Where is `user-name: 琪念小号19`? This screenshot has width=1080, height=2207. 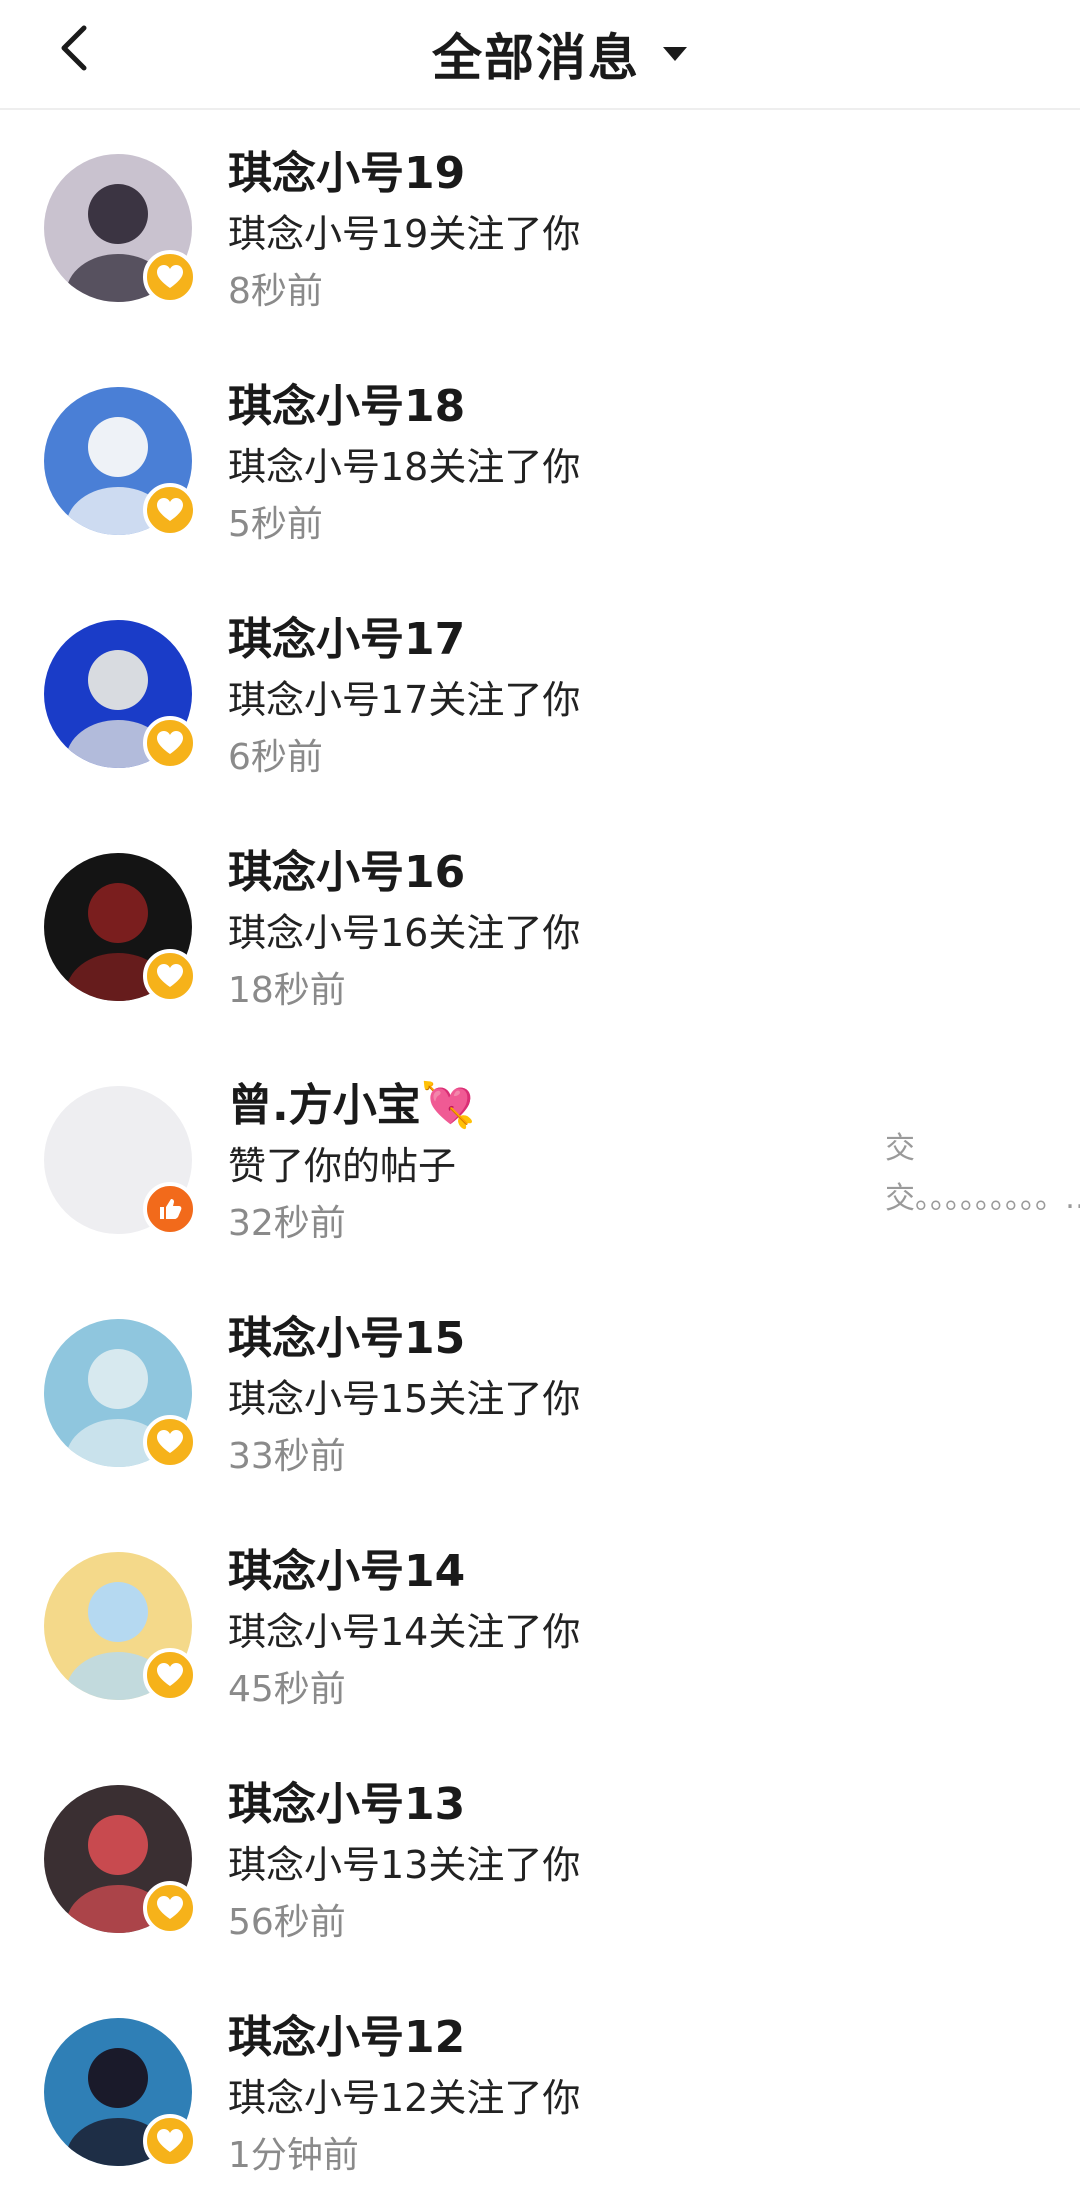
user-name: 琪念小号19 is located at coordinates (404, 174).